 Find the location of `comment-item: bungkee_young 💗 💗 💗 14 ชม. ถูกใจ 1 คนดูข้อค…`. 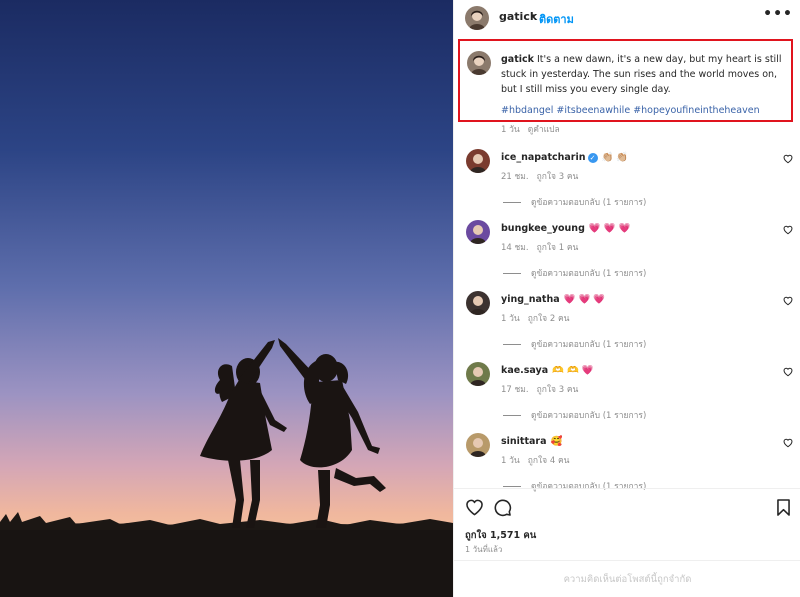

comment-item: bungkee_young 💗 💗 💗 14 ชม. ถูกใจ 1 คนดูข้อค… is located at coordinates (627, 255).